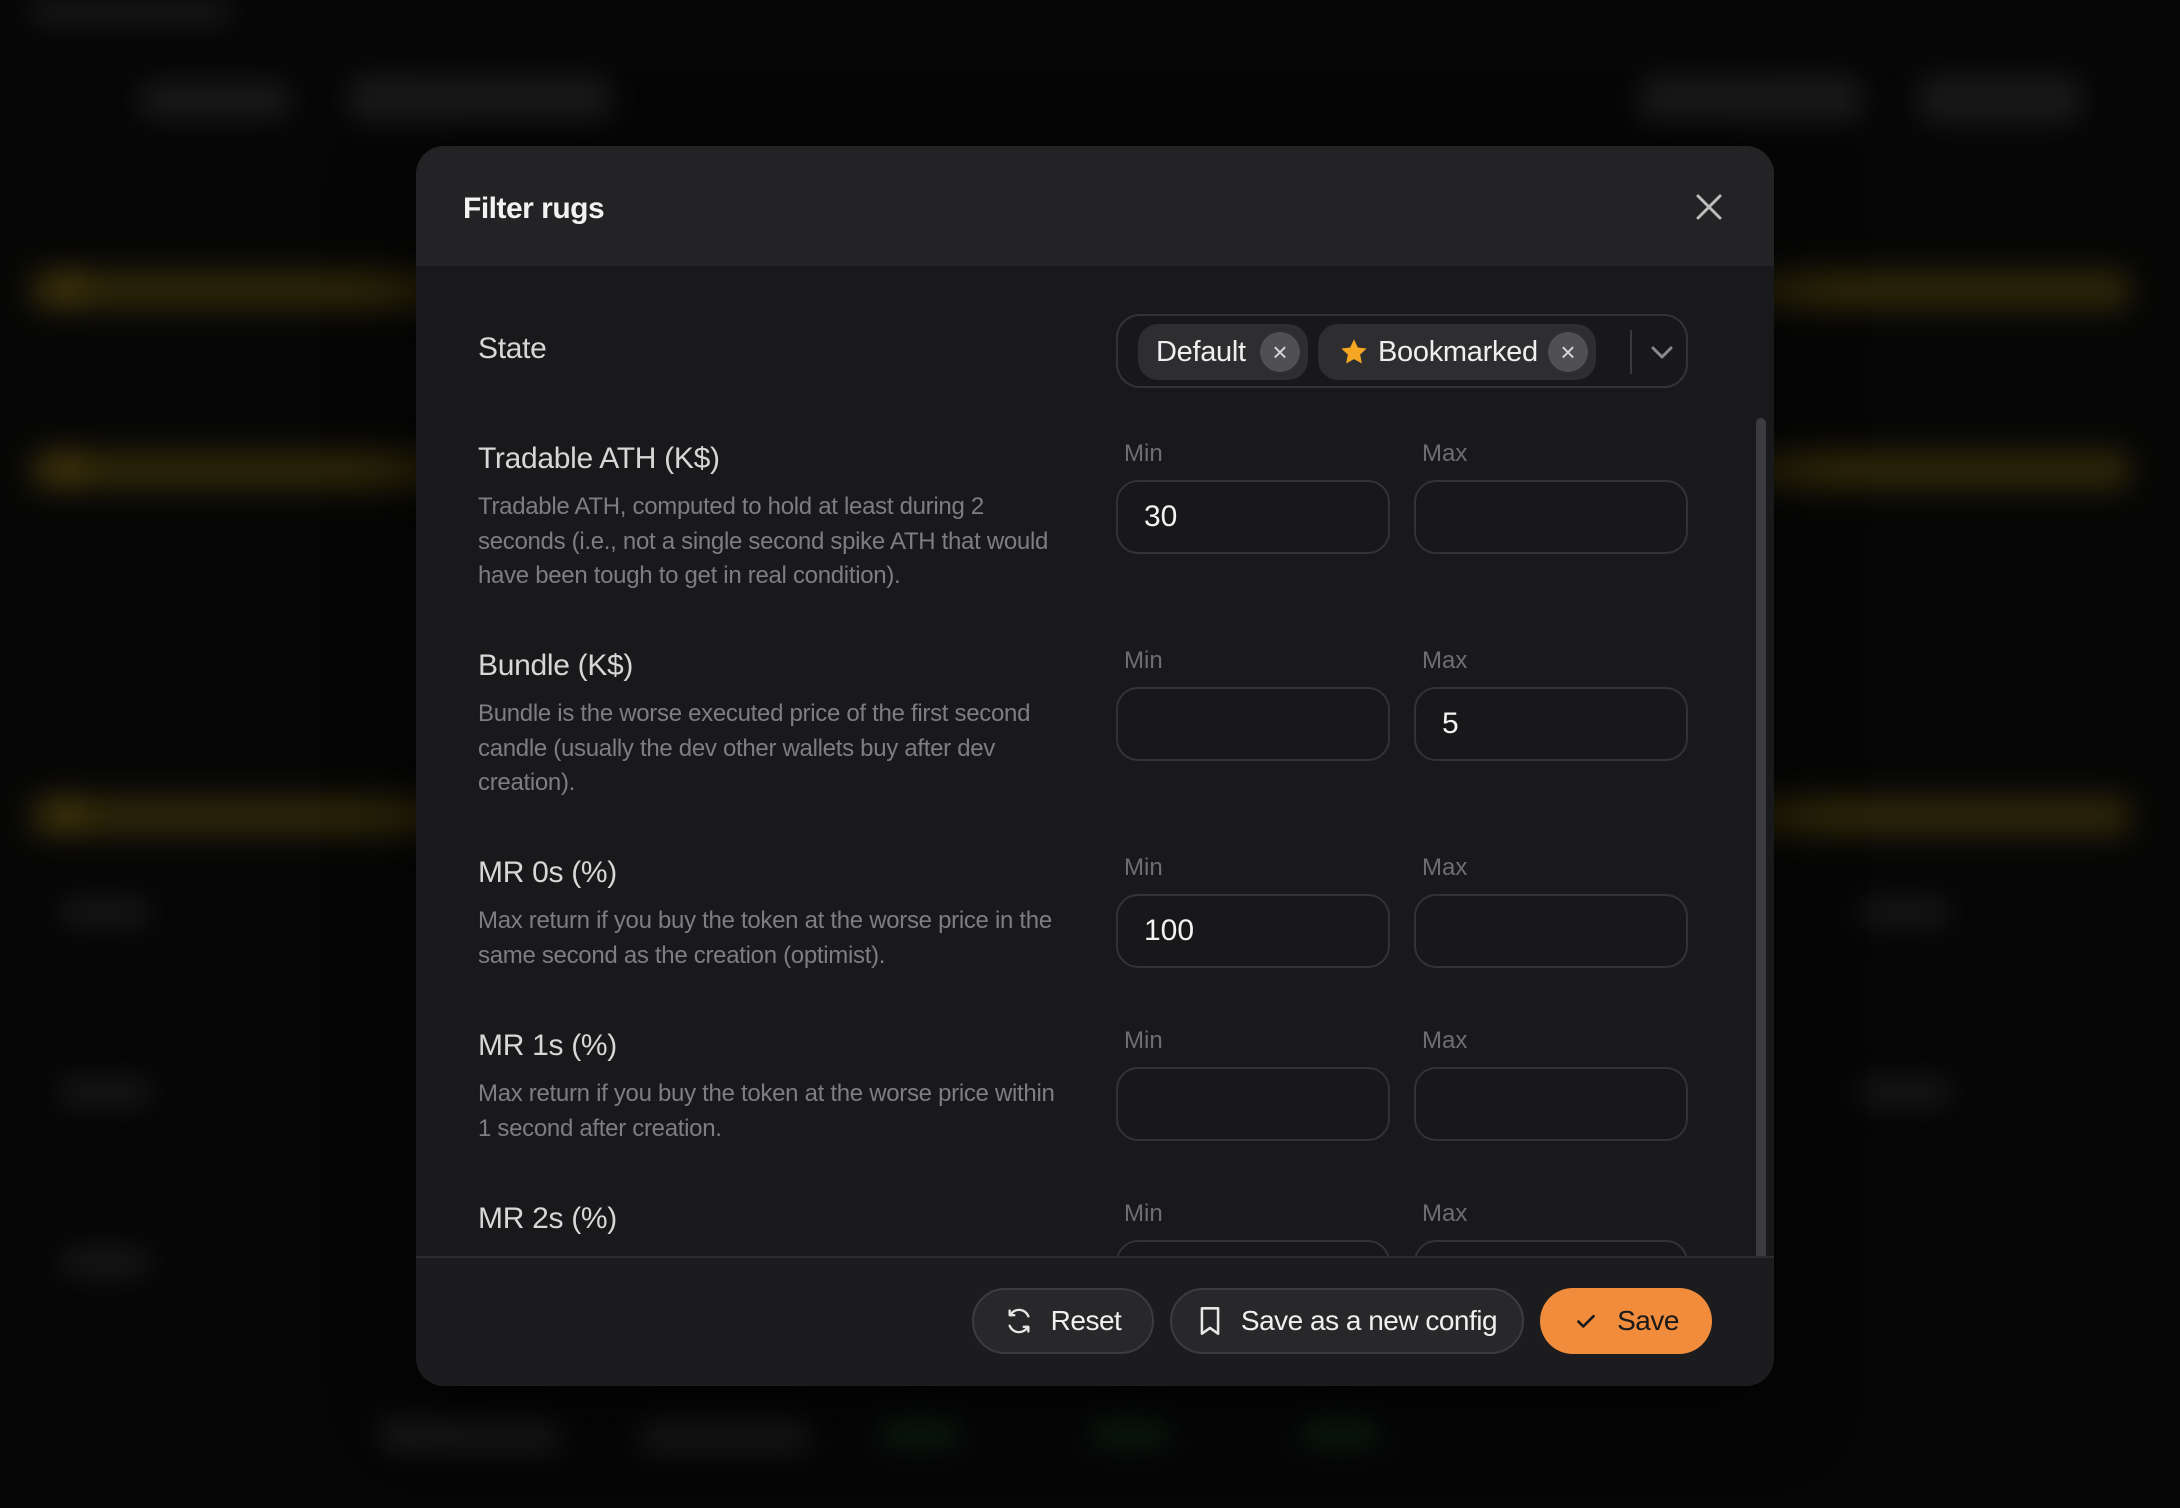 The width and height of the screenshot is (2180, 1508). What do you see at coordinates (1631, 352) in the screenshot?
I see `select-divider` at bounding box center [1631, 352].